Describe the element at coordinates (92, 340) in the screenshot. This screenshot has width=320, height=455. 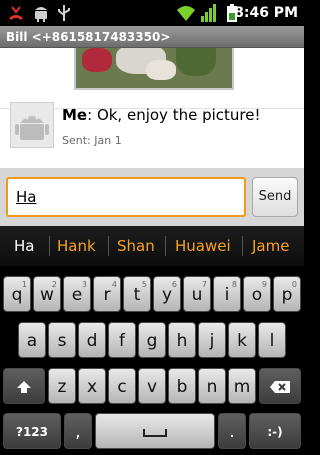
I see `key-d: d` at that location.